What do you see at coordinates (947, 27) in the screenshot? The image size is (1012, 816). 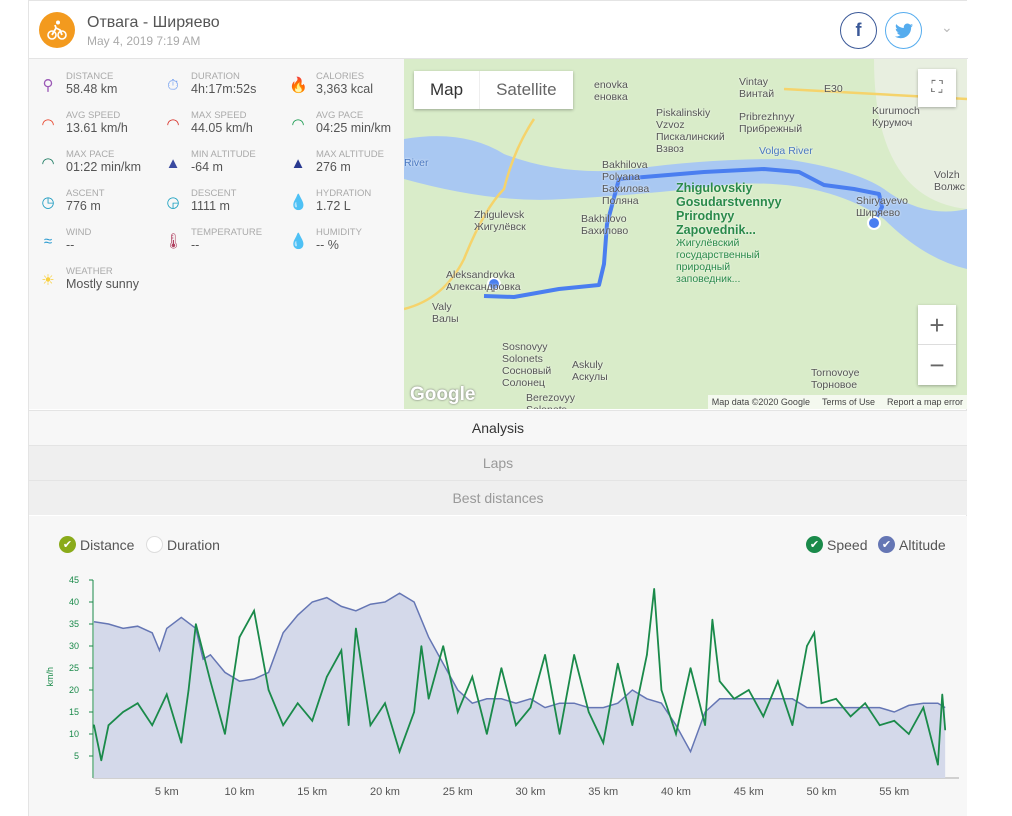 I see `chevron-down-icon: ⌄` at bounding box center [947, 27].